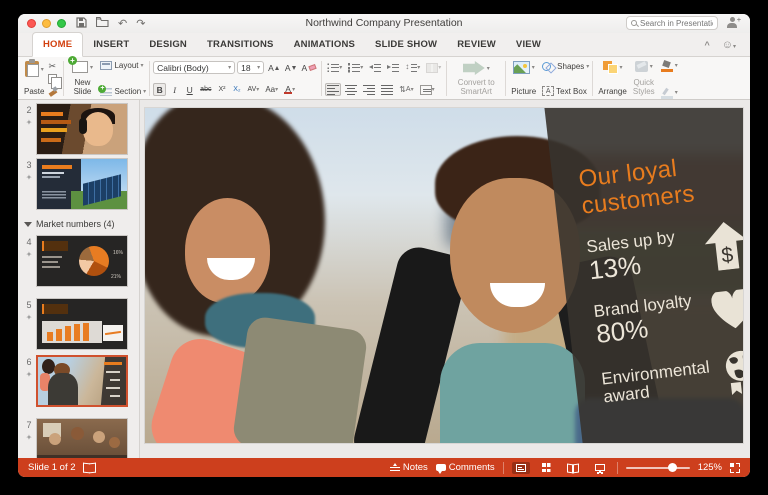 This screenshot has height=495, width=768. I want to click on comments-button: Comments, so click(465, 468).